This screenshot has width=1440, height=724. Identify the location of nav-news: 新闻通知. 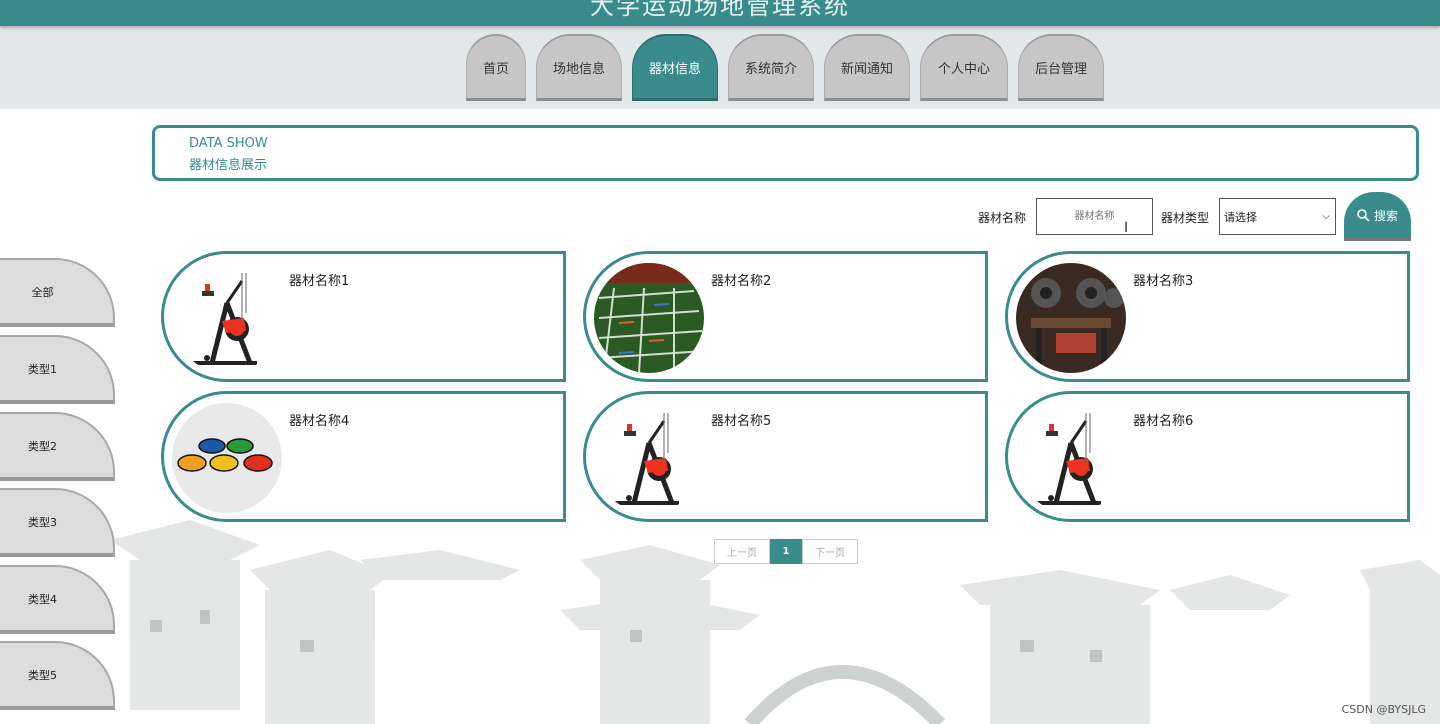
(867, 67).